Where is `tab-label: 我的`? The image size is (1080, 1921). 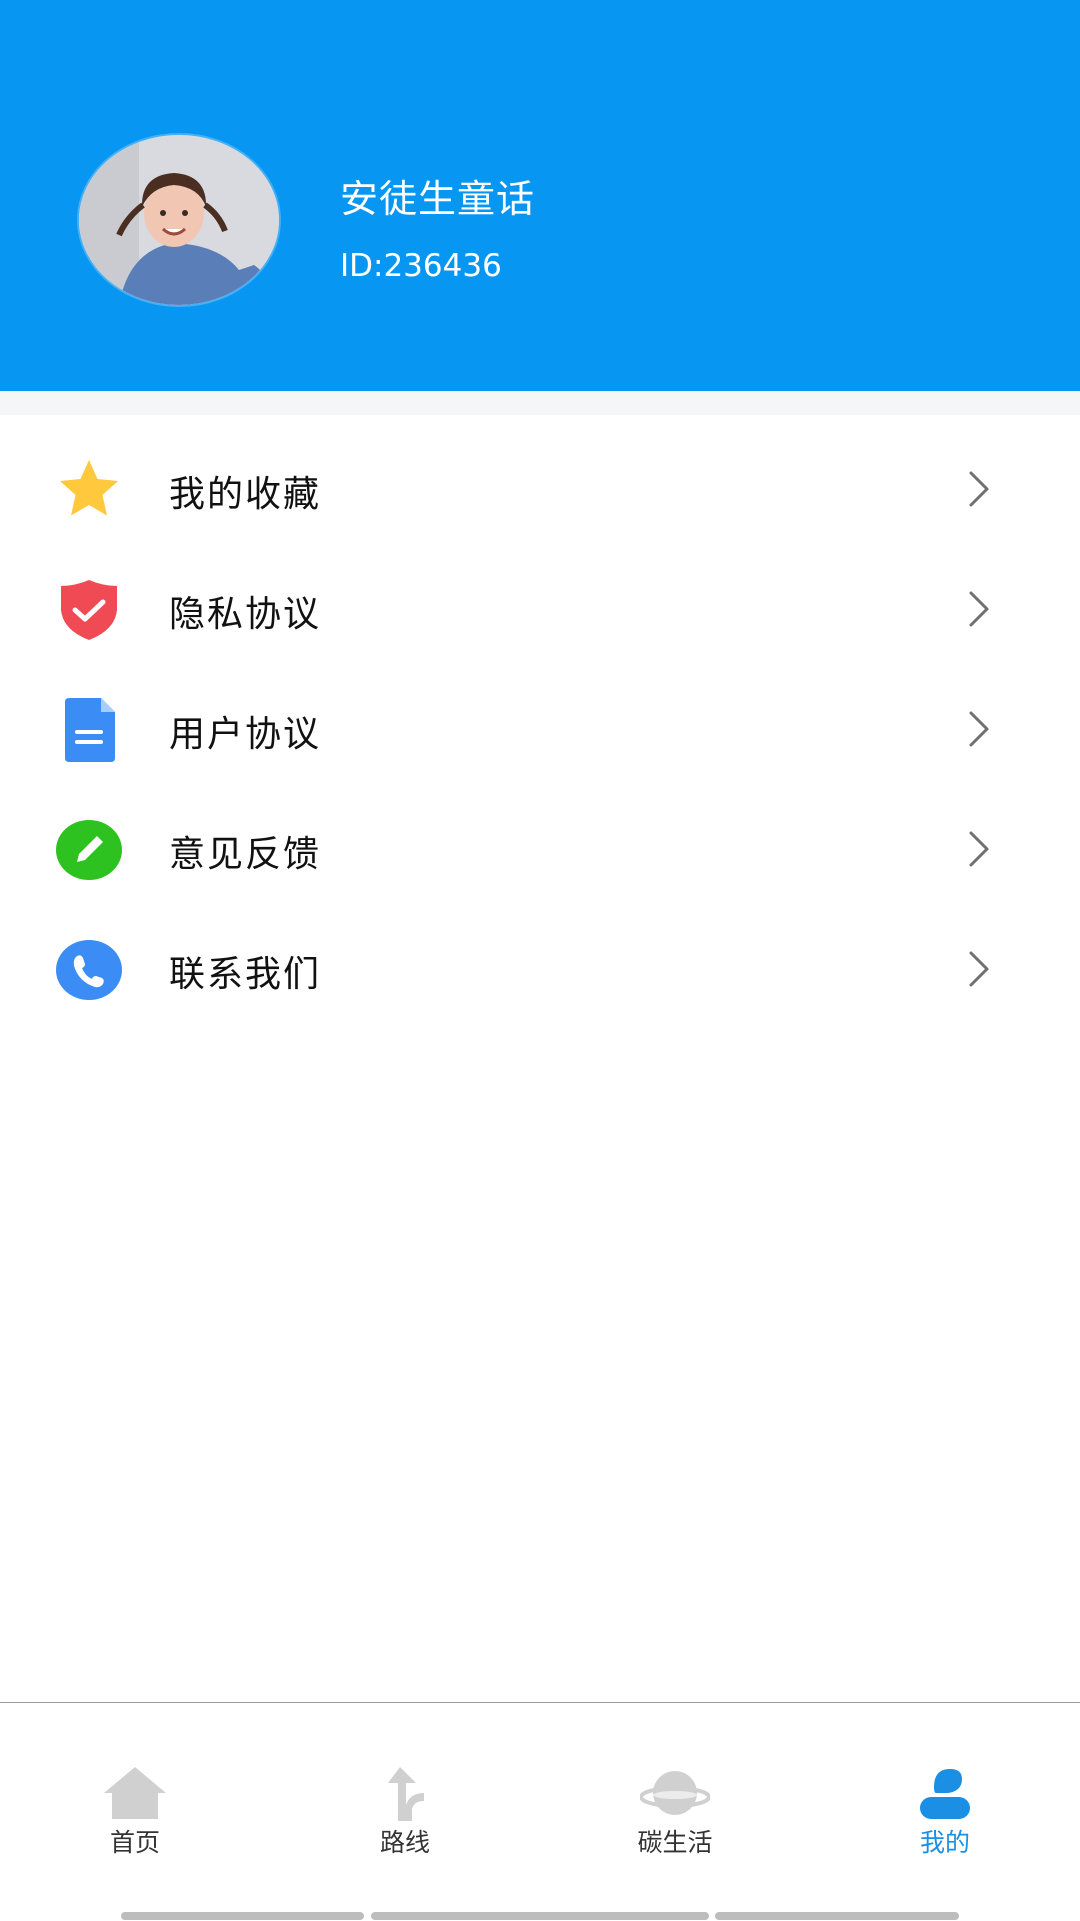
tab-label: 我的 is located at coordinates (944, 1842).